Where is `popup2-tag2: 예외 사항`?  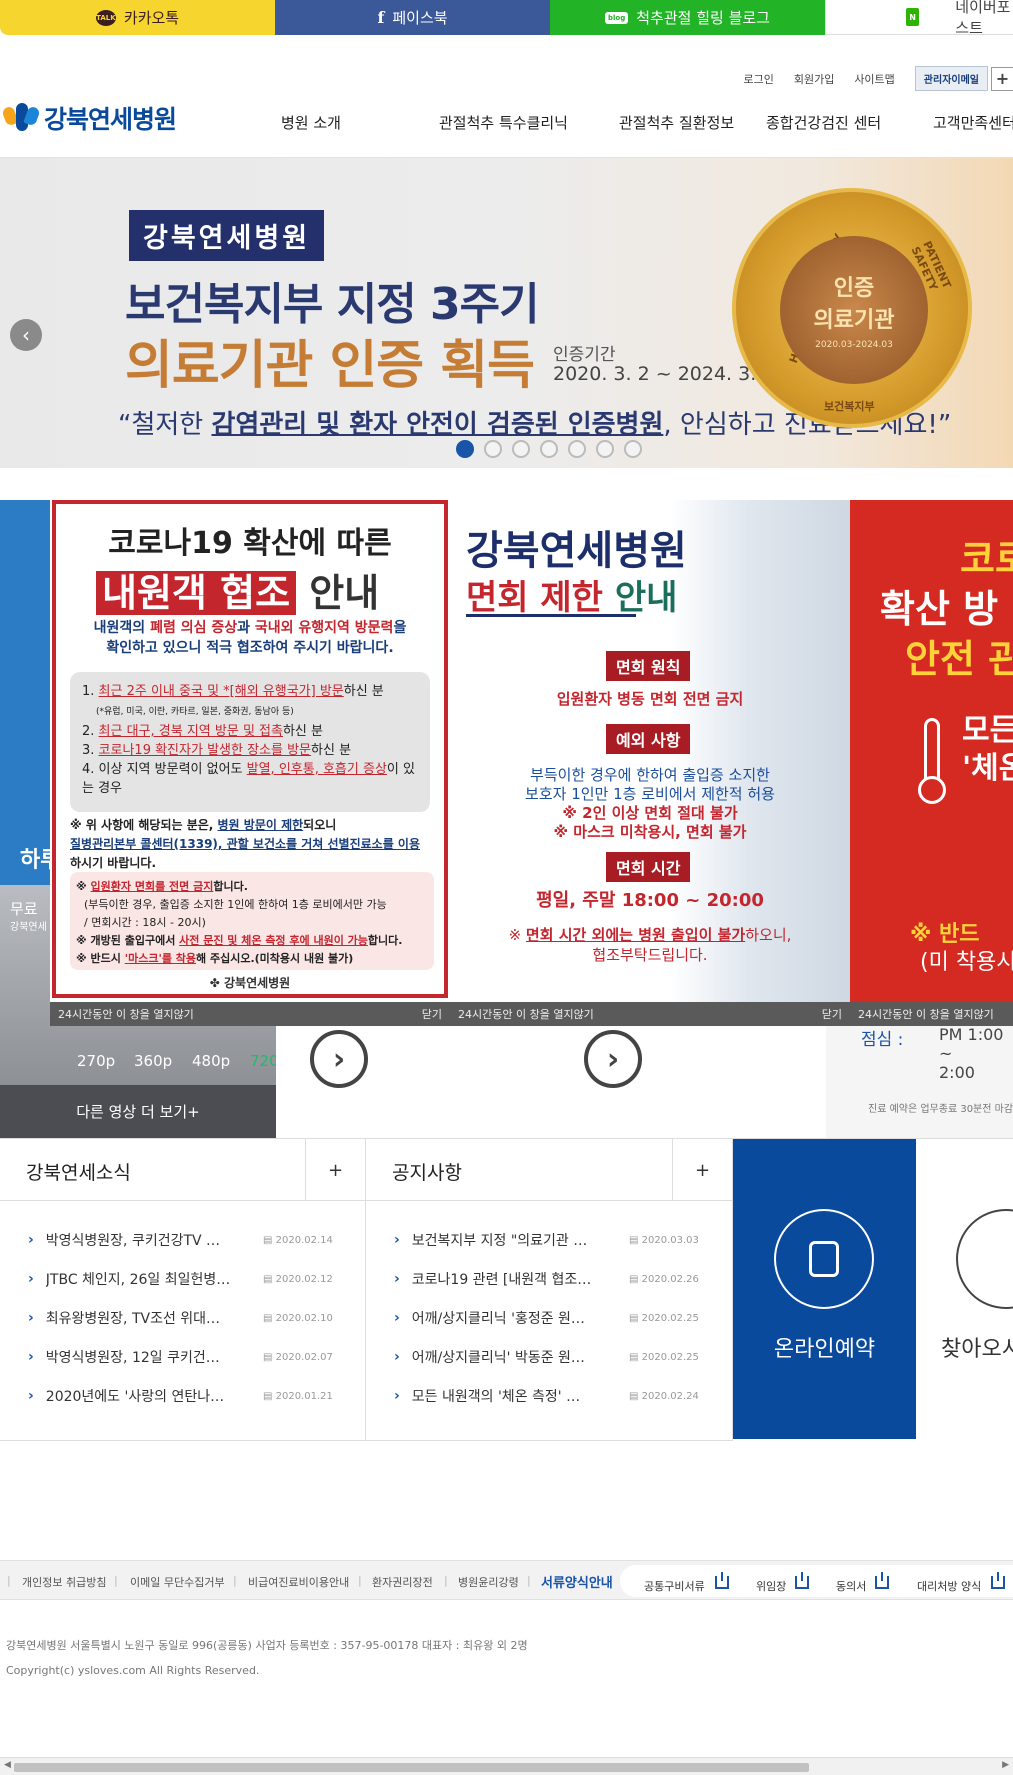
popup2-tag2: 예외 사항 is located at coordinates (648, 739).